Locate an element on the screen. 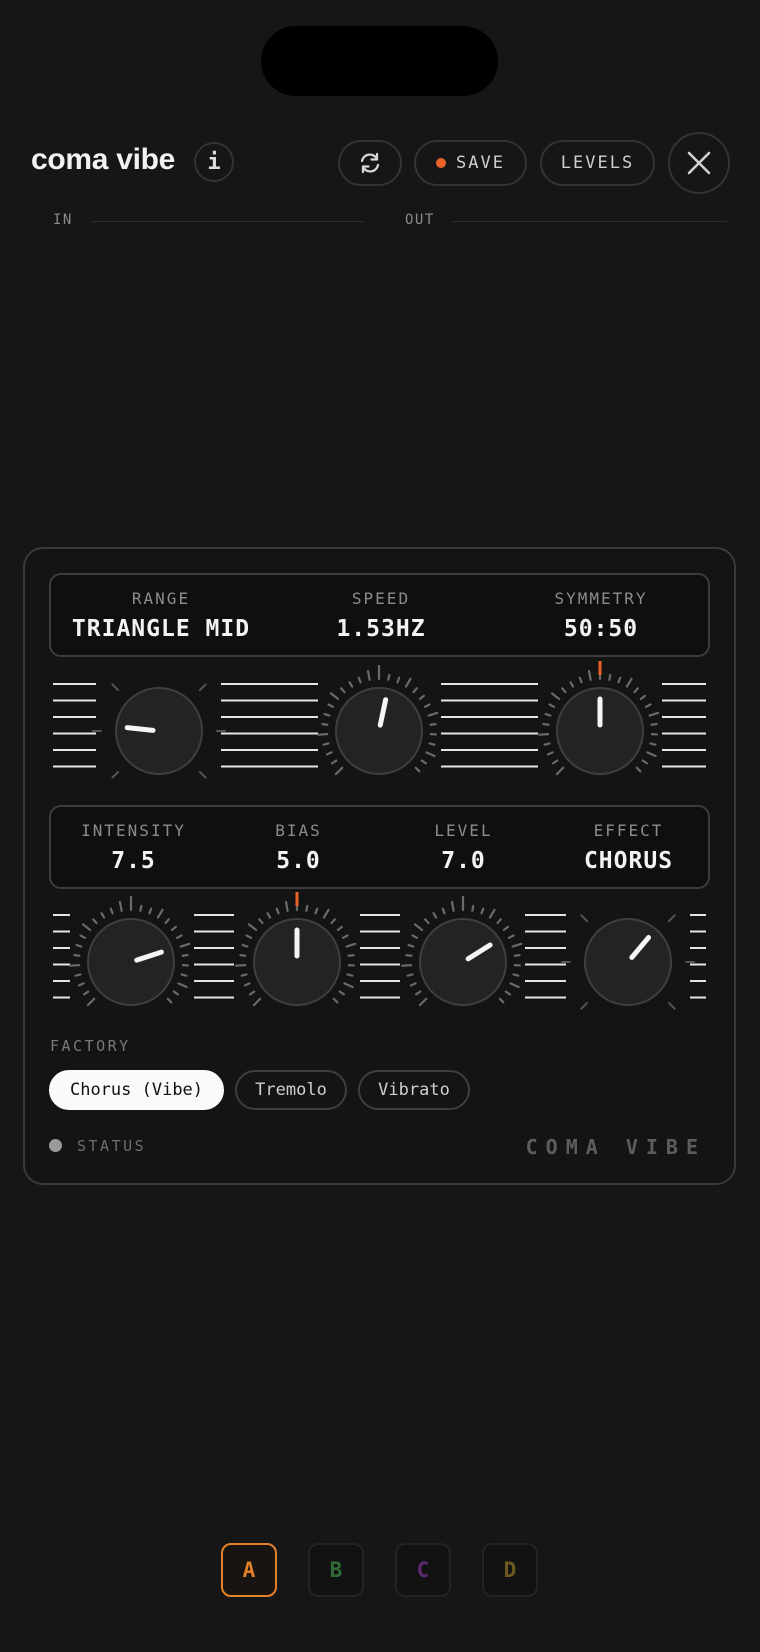 The image size is (760, 1652). brand-wordmark: COMA VIBE is located at coordinates (615, 1147).